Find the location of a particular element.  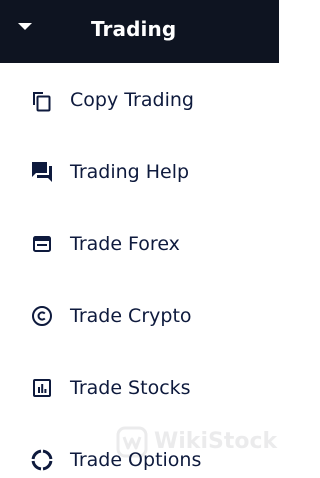

circle-segments-icon is located at coordinates (42, 460).